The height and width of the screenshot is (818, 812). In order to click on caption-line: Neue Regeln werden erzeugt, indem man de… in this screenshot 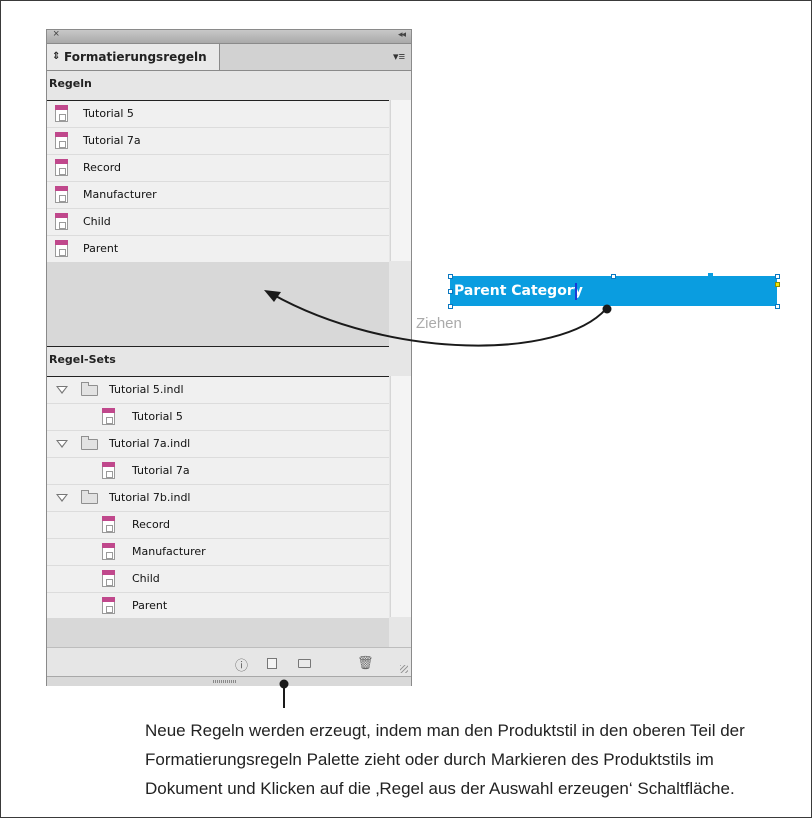, I will do `click(445, 730)`.